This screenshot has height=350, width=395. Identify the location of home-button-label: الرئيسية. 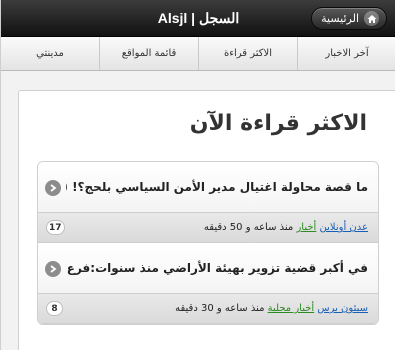
(340, 18).